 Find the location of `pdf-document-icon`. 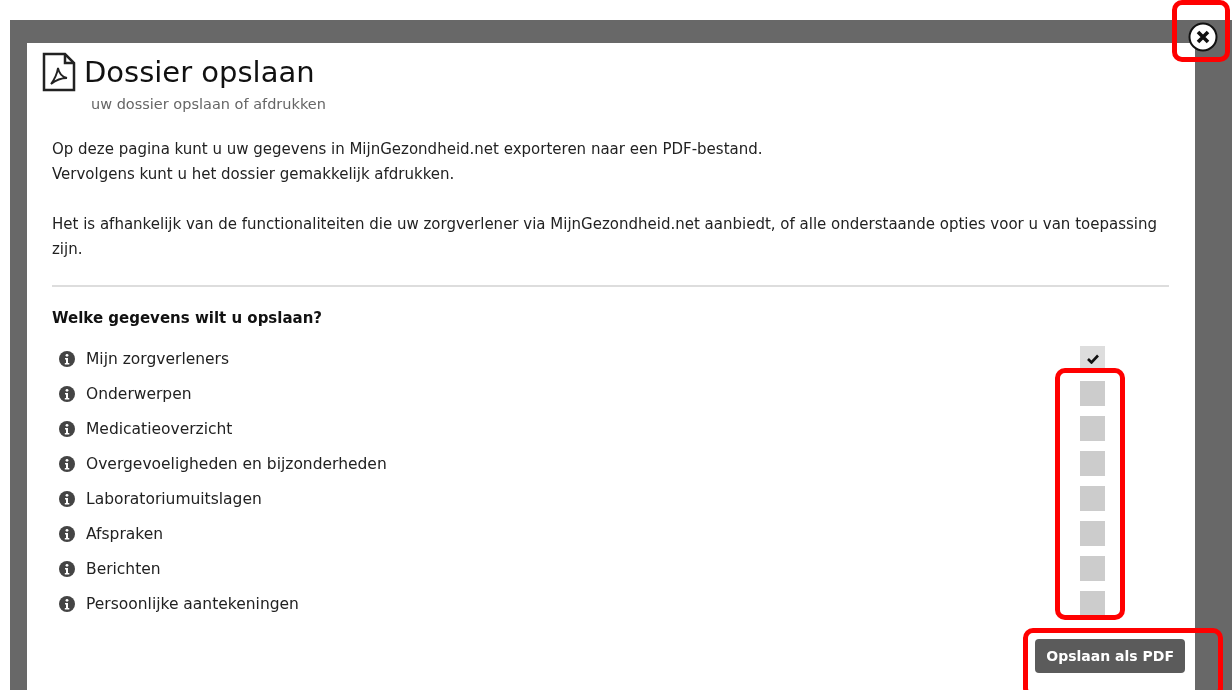

pdf-document-icon is located at coordinates (59, 72).